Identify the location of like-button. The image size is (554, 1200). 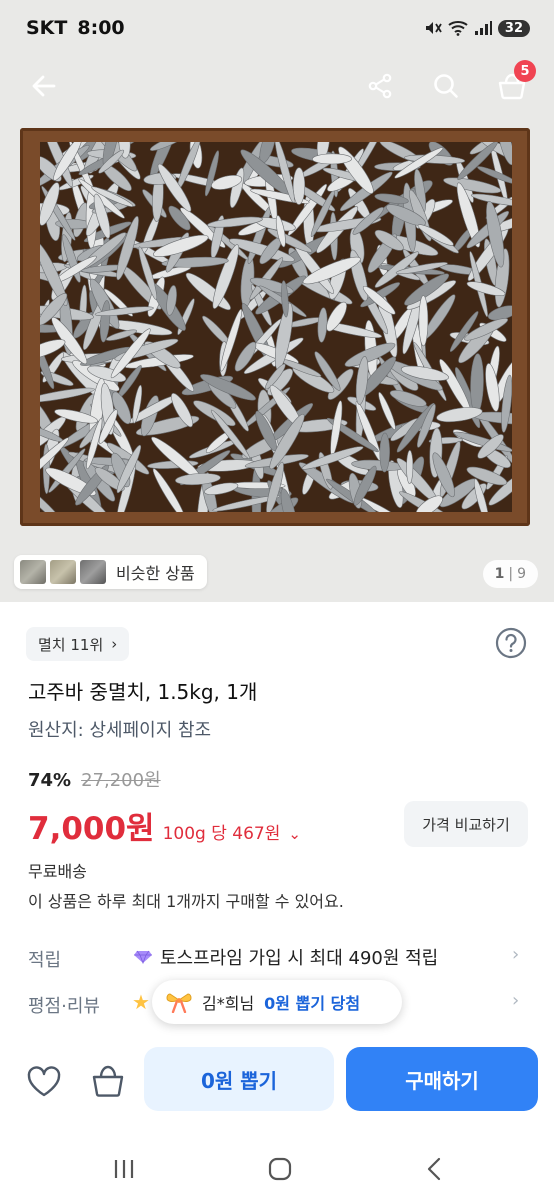
(44, 1082).